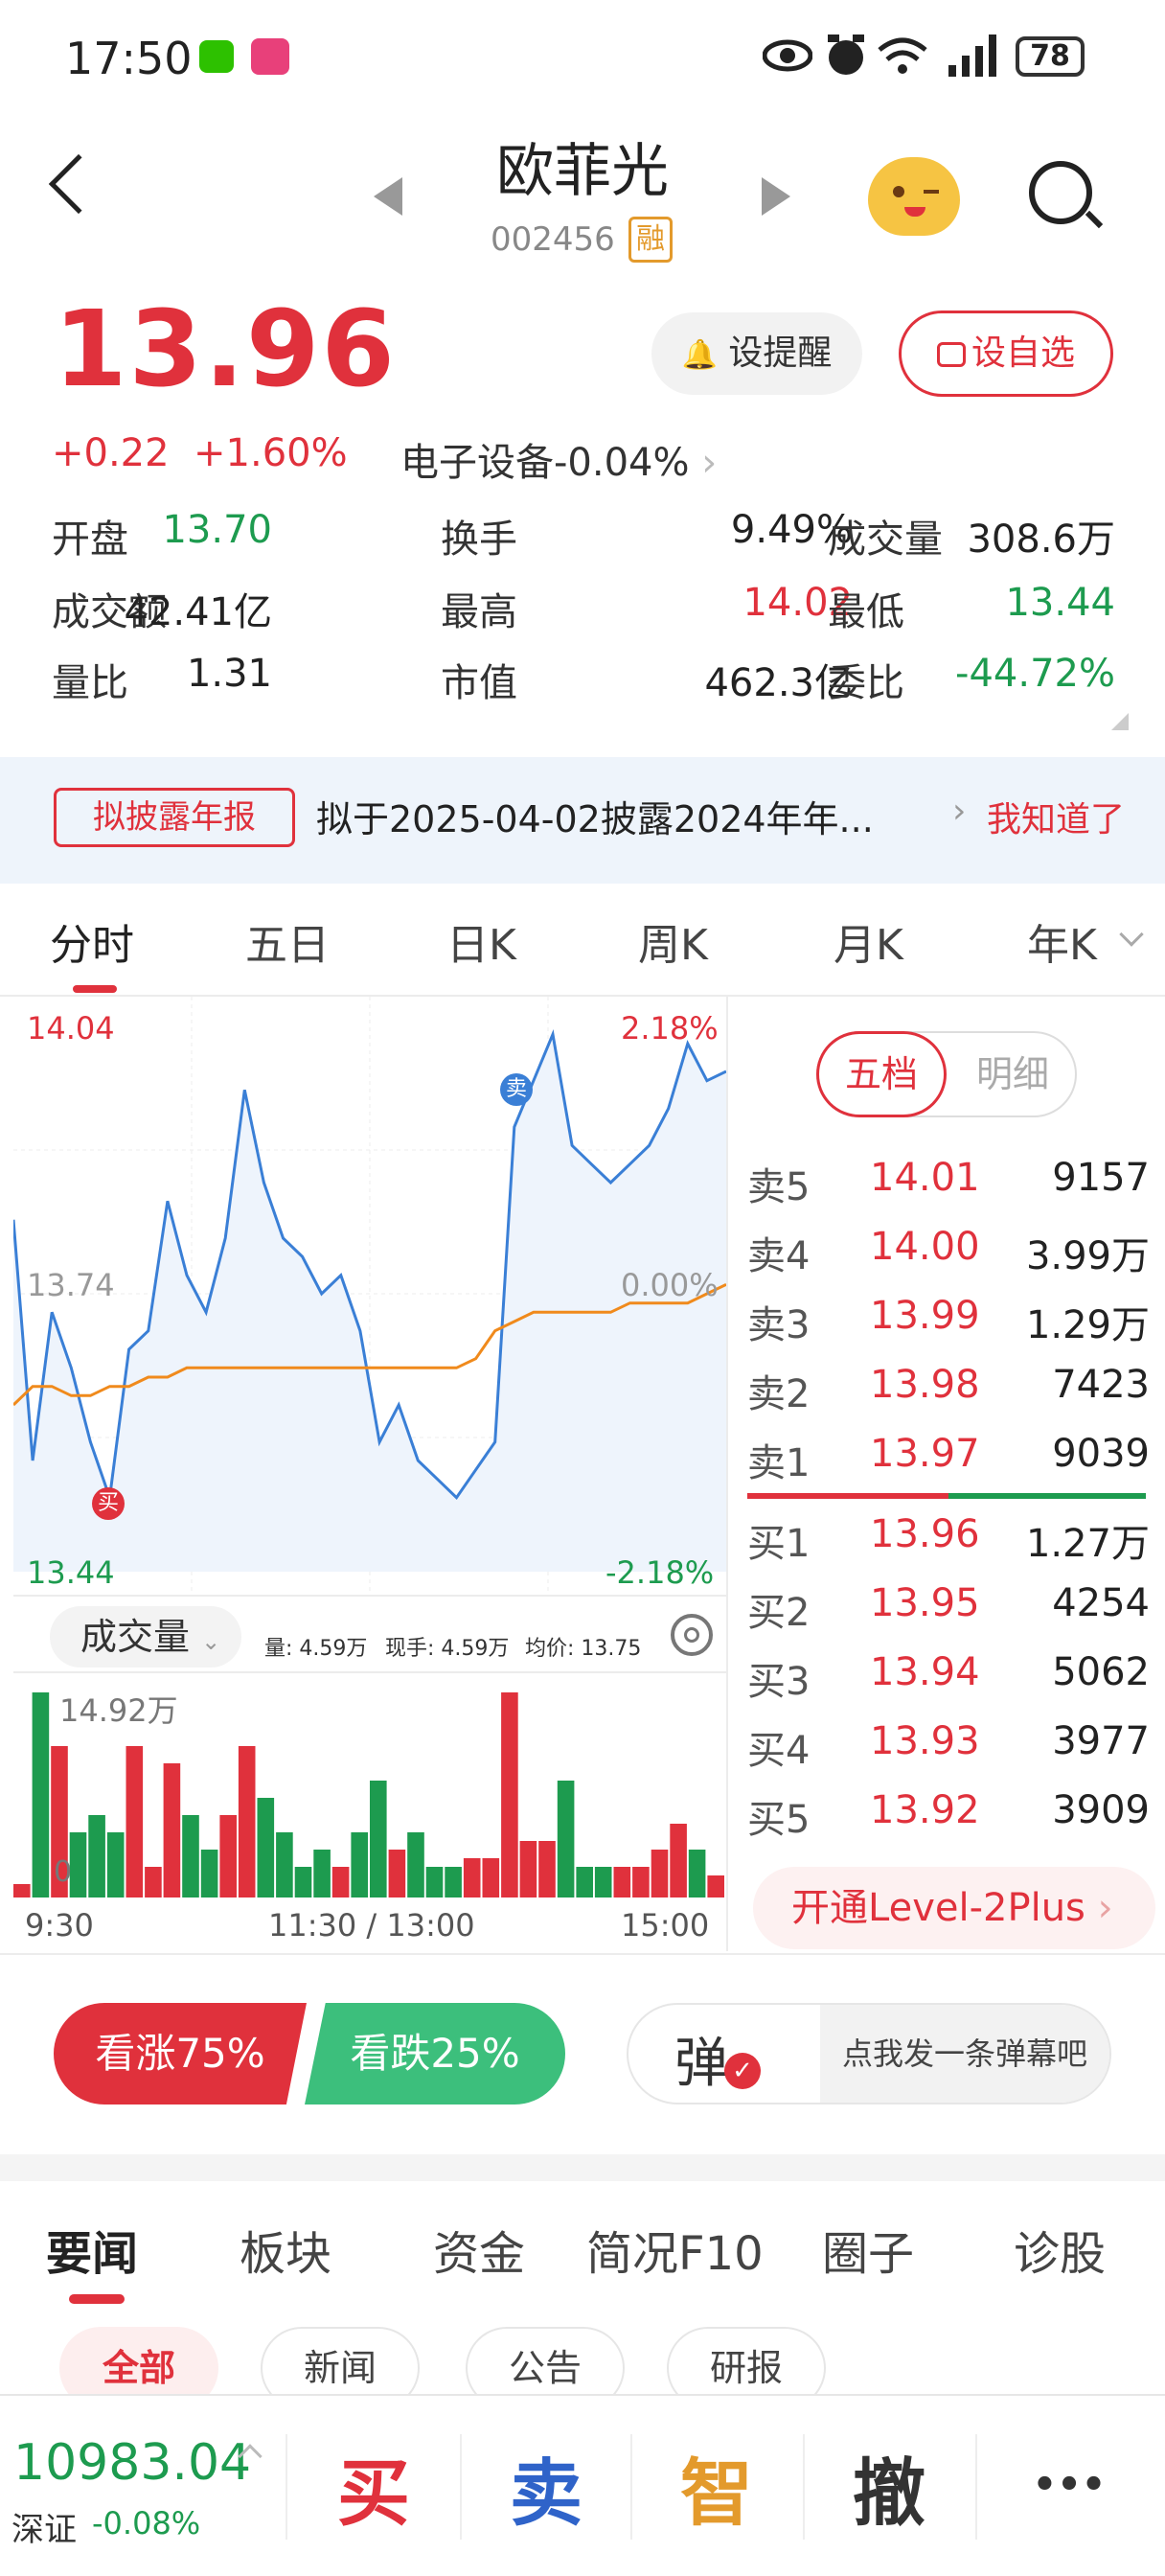 The height and width of the screenshot is (2576, 1165). What do you see at coordinates (545, 463) in the screenshot?
I see `sector-label: 电子设备-0.04%` at bounding box center [545, 463].